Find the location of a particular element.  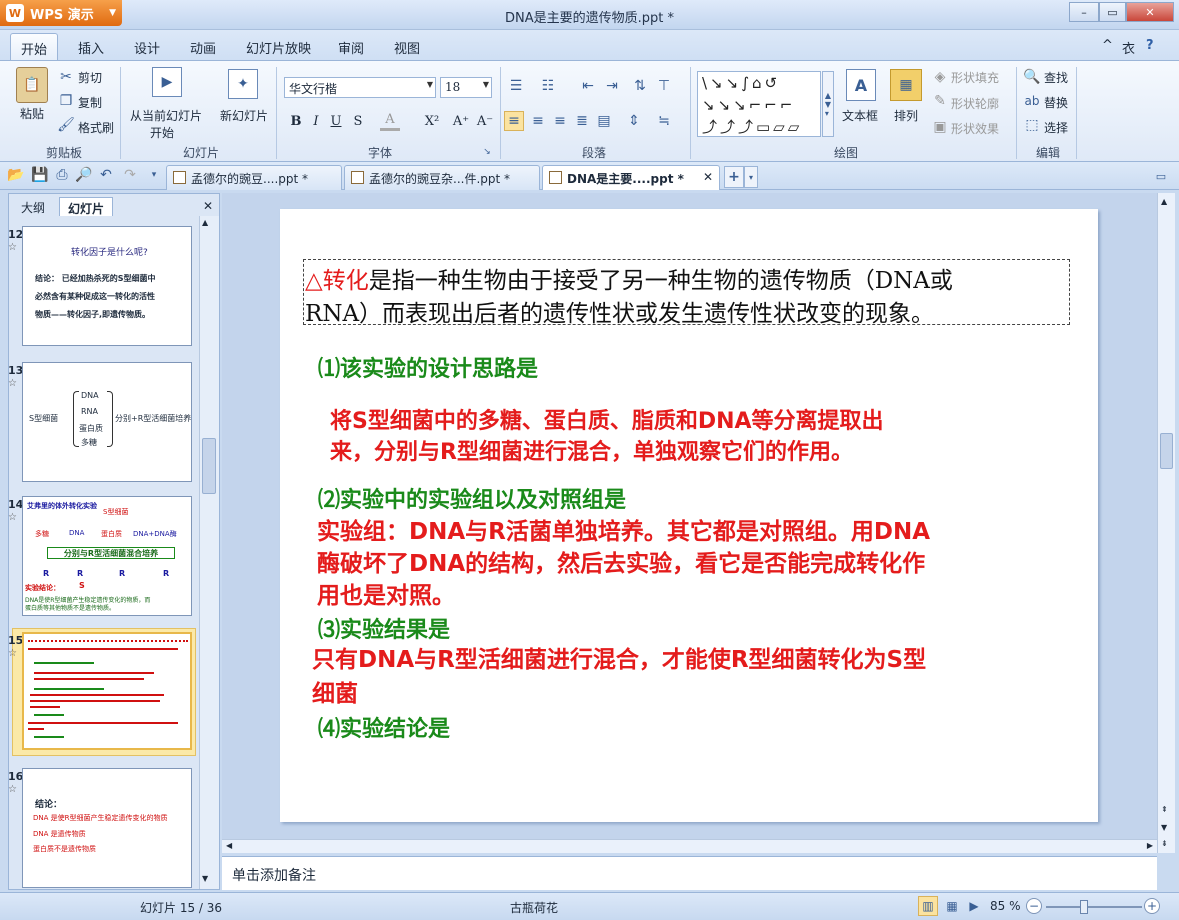

close-tab-icon: ✕ is located at coordinates (708, 177).